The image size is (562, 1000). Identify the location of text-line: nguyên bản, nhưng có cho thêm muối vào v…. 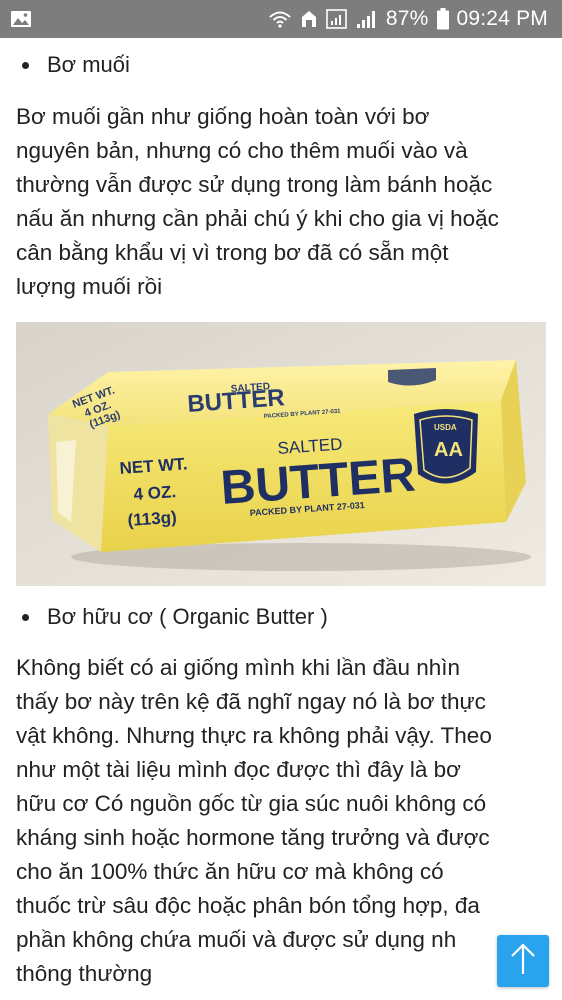
(242, 150).